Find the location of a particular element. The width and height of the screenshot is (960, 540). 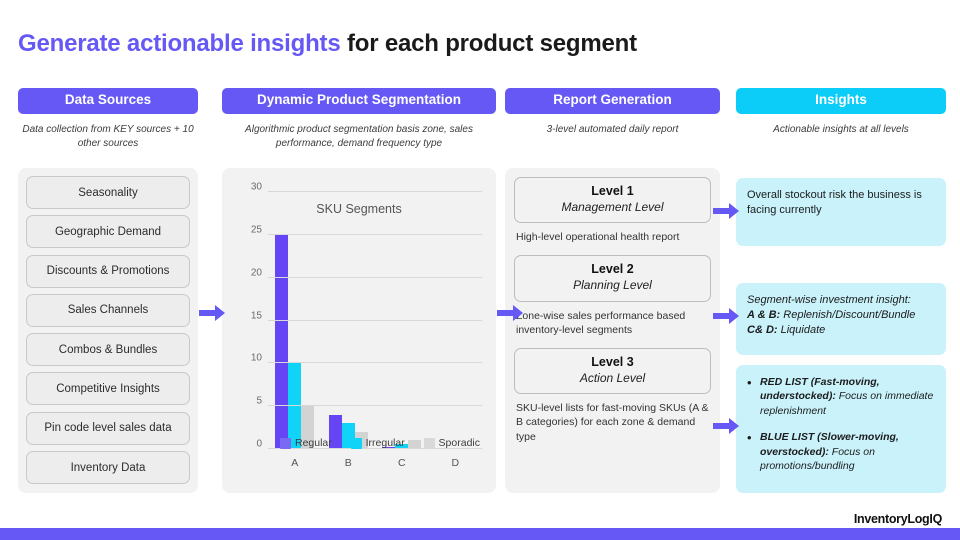

data-source-chip-label: Sales Channels is located at coordinates (108, 310).